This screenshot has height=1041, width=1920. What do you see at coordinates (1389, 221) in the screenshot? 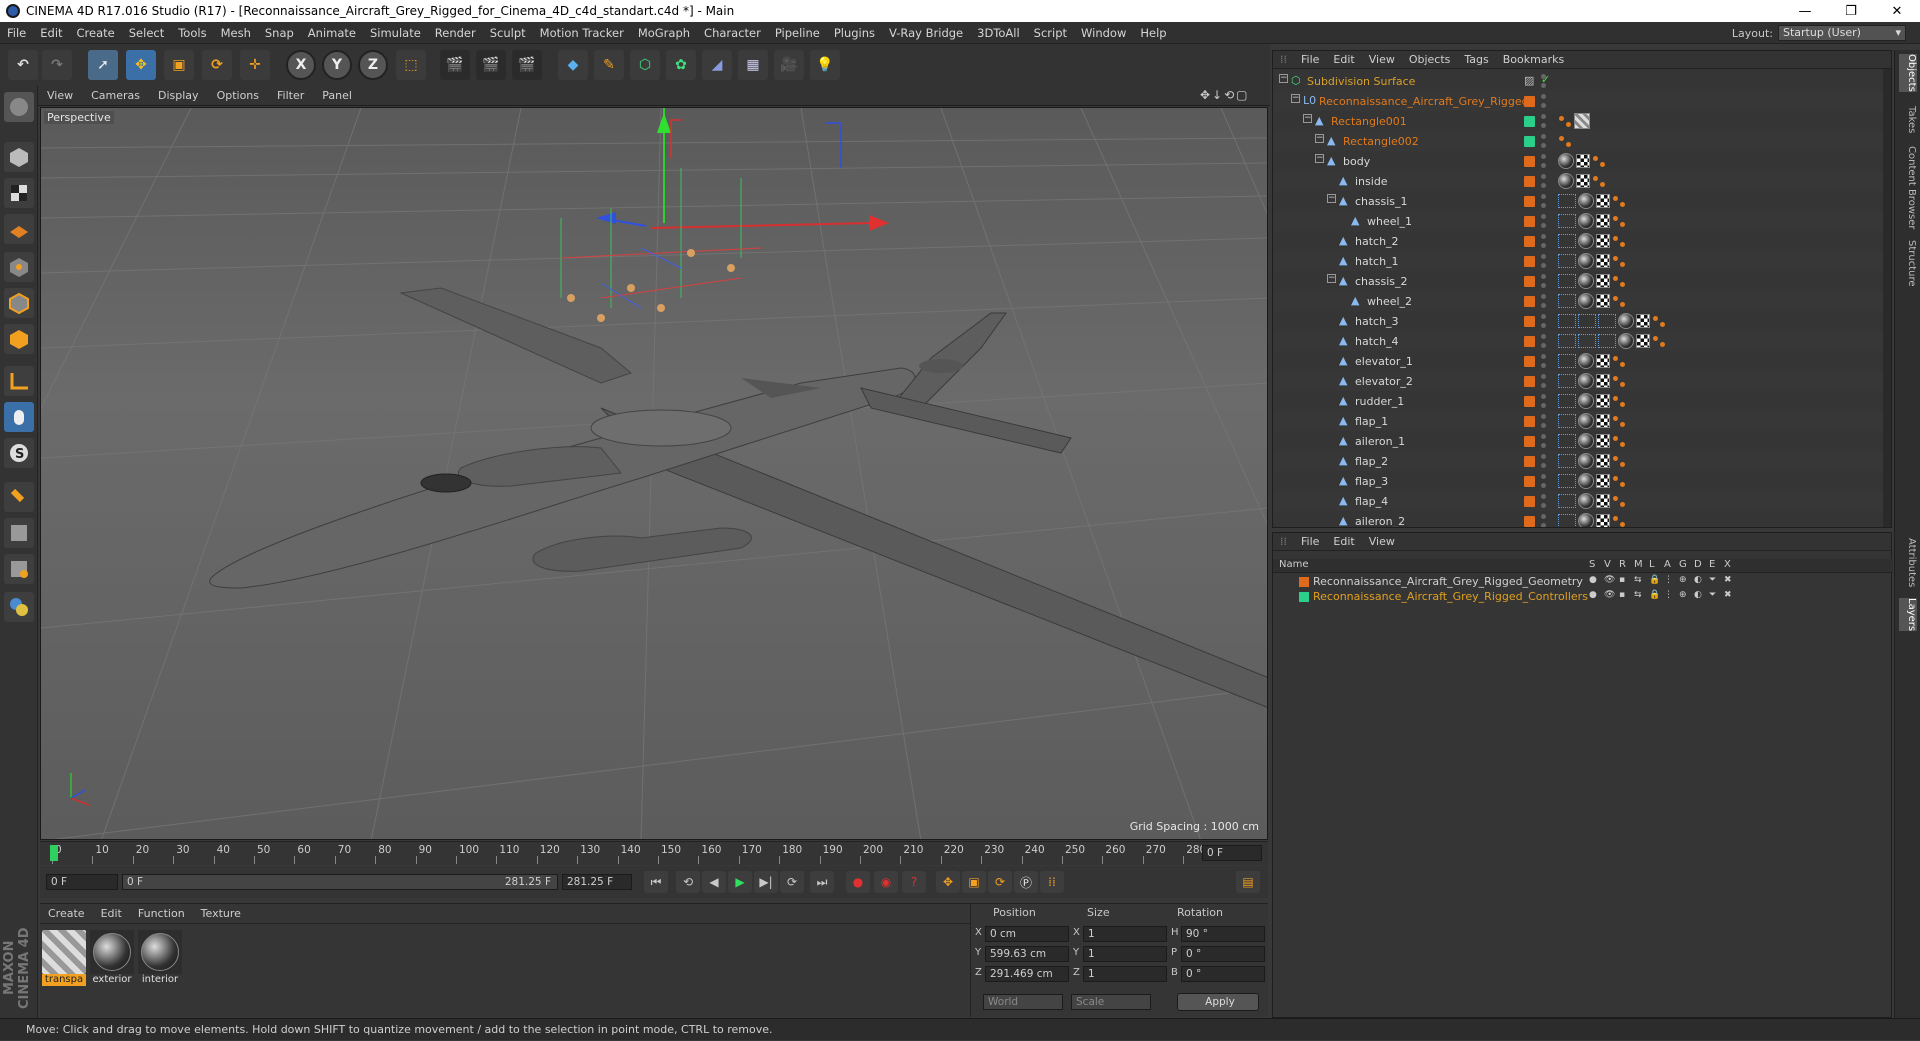
I see `object-name: wheel_1` at bounding box center [1389, 221].